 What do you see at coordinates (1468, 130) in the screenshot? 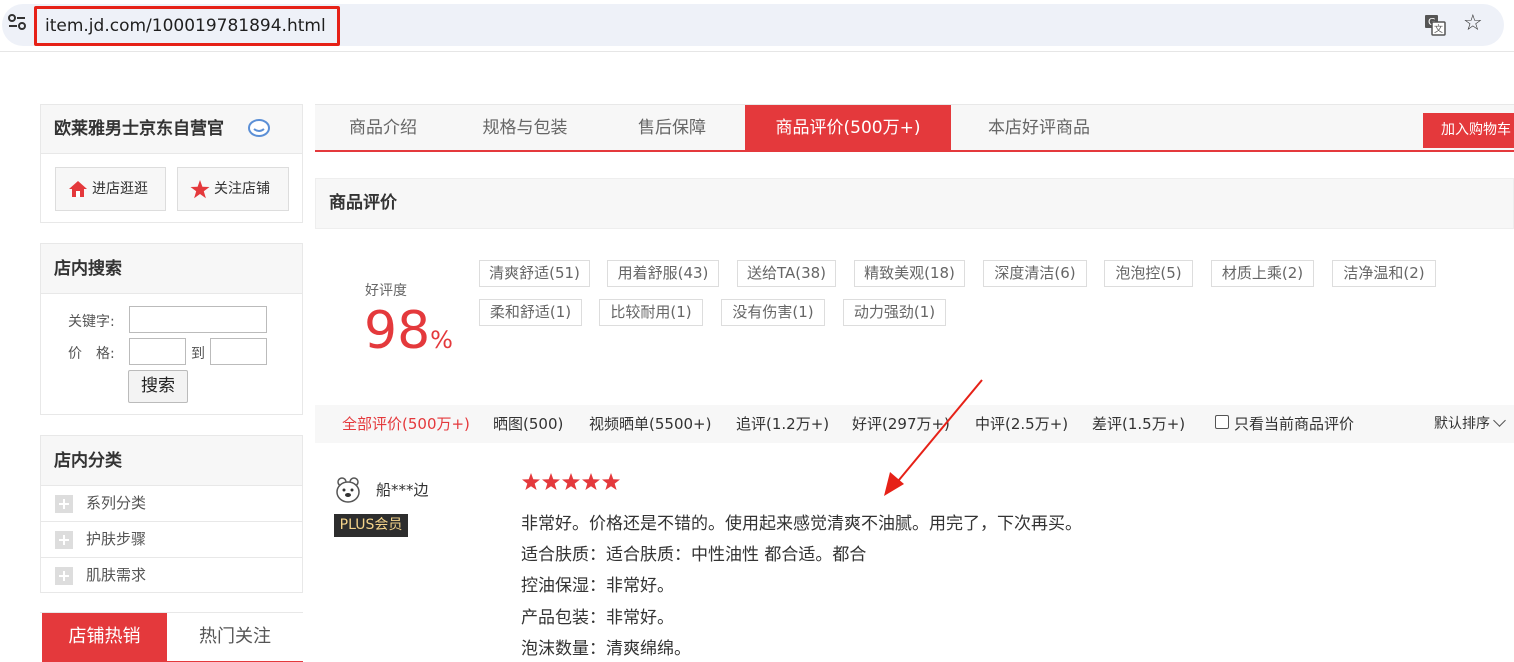
I see `add-to-cart-button: 加入购物车` at bounding box center [1468, 130].